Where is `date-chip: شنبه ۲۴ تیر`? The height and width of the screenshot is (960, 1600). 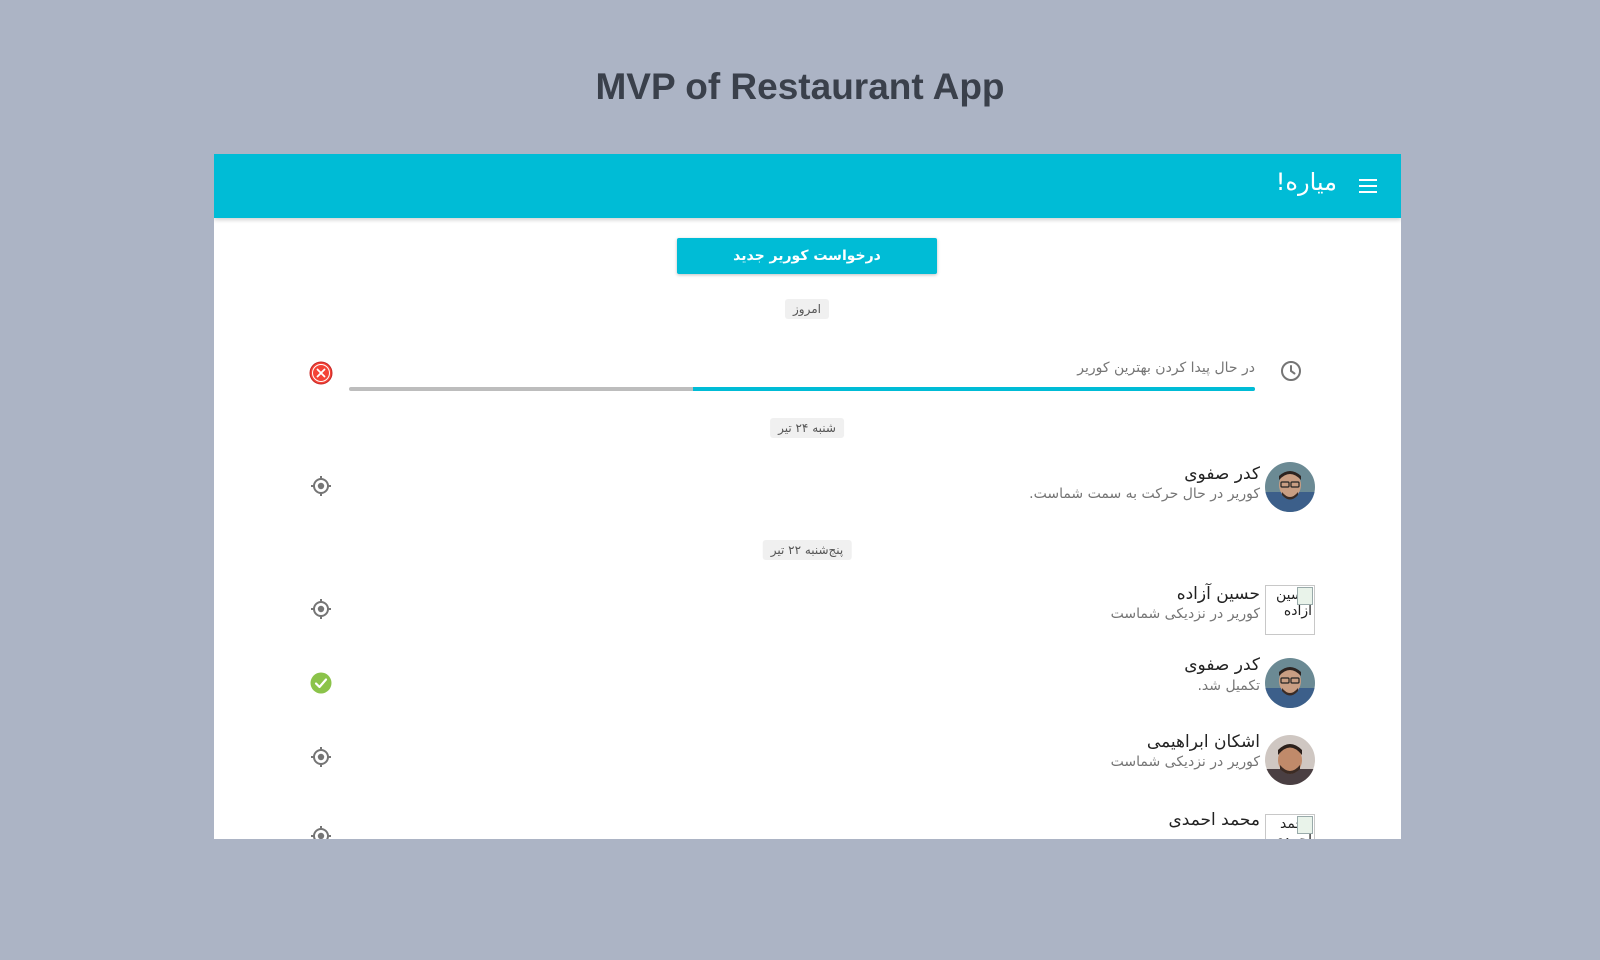 date-chip: شنبه ۲۴ تیر is located at coordinates (807, 428).